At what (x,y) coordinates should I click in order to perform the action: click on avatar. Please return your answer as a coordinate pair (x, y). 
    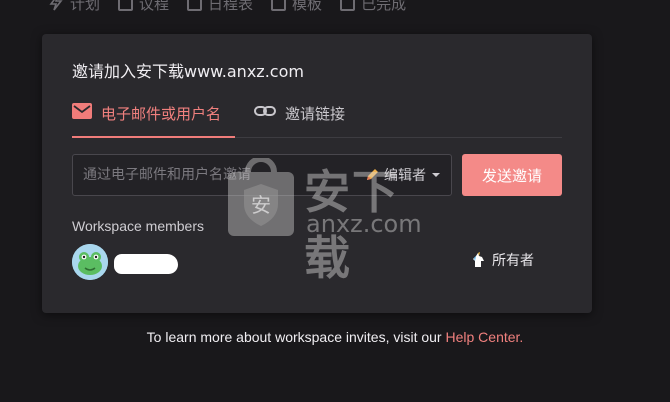
    Looking at the image, I should click on (90, 262).